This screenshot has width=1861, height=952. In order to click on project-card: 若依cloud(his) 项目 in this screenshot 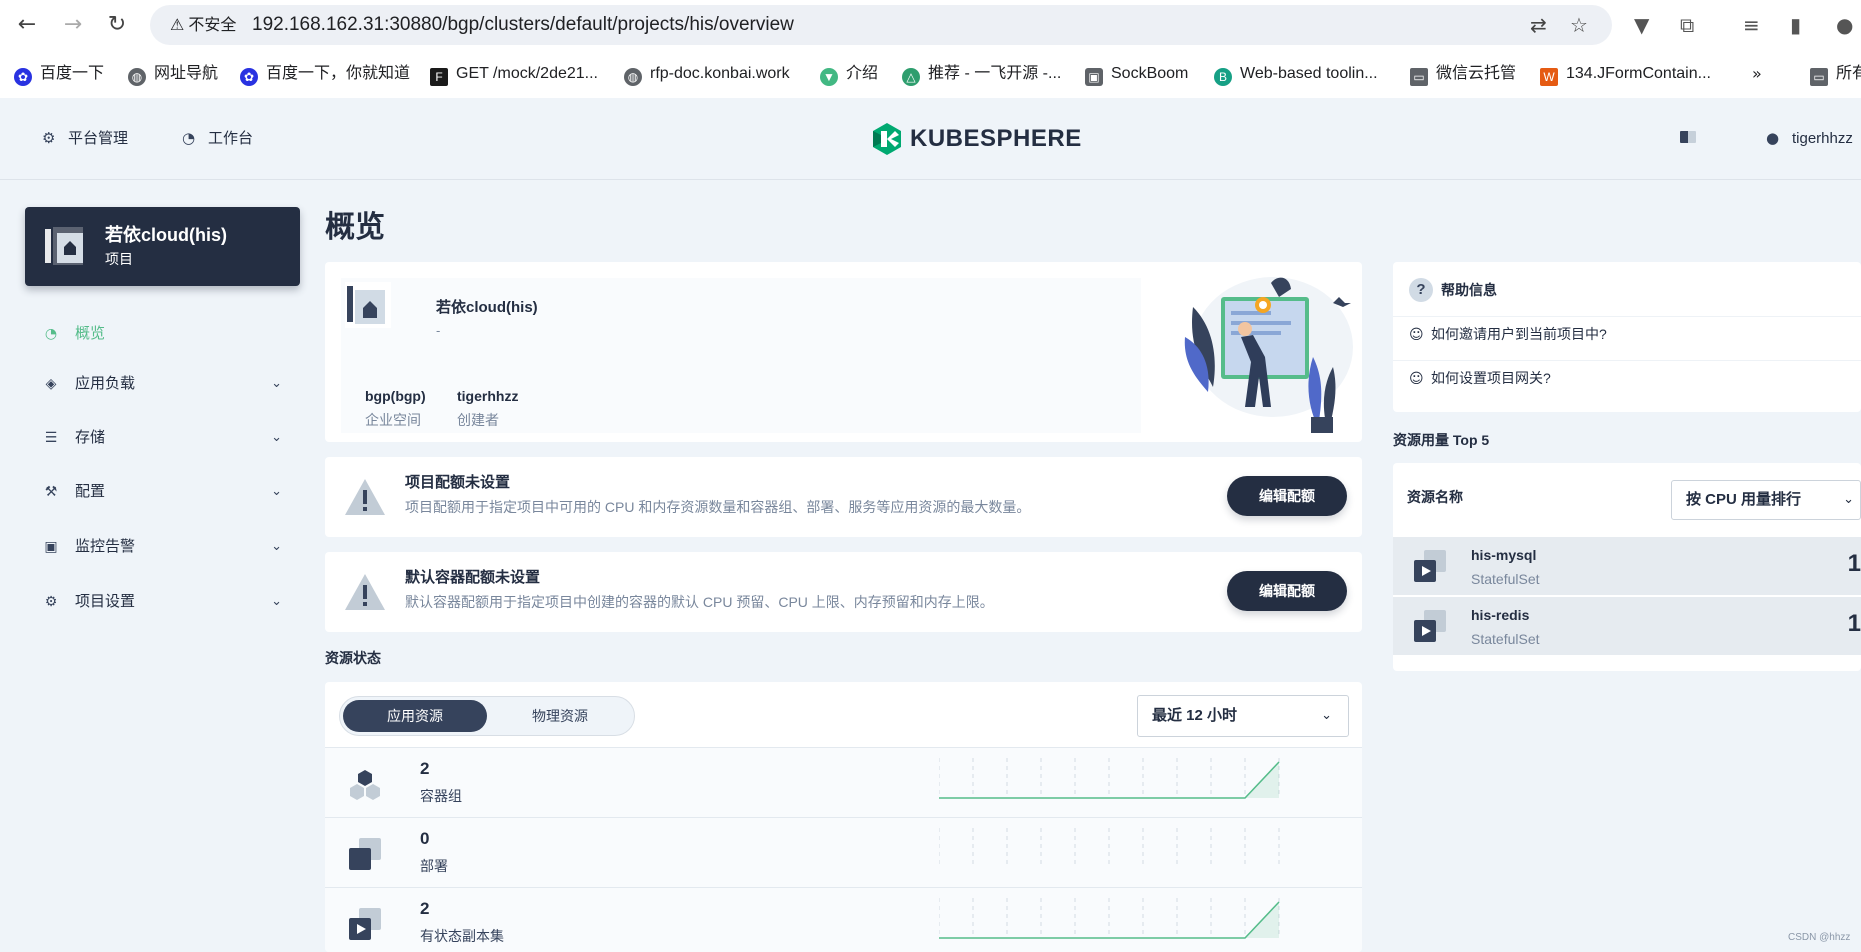, I will do `click(162, 246)`.